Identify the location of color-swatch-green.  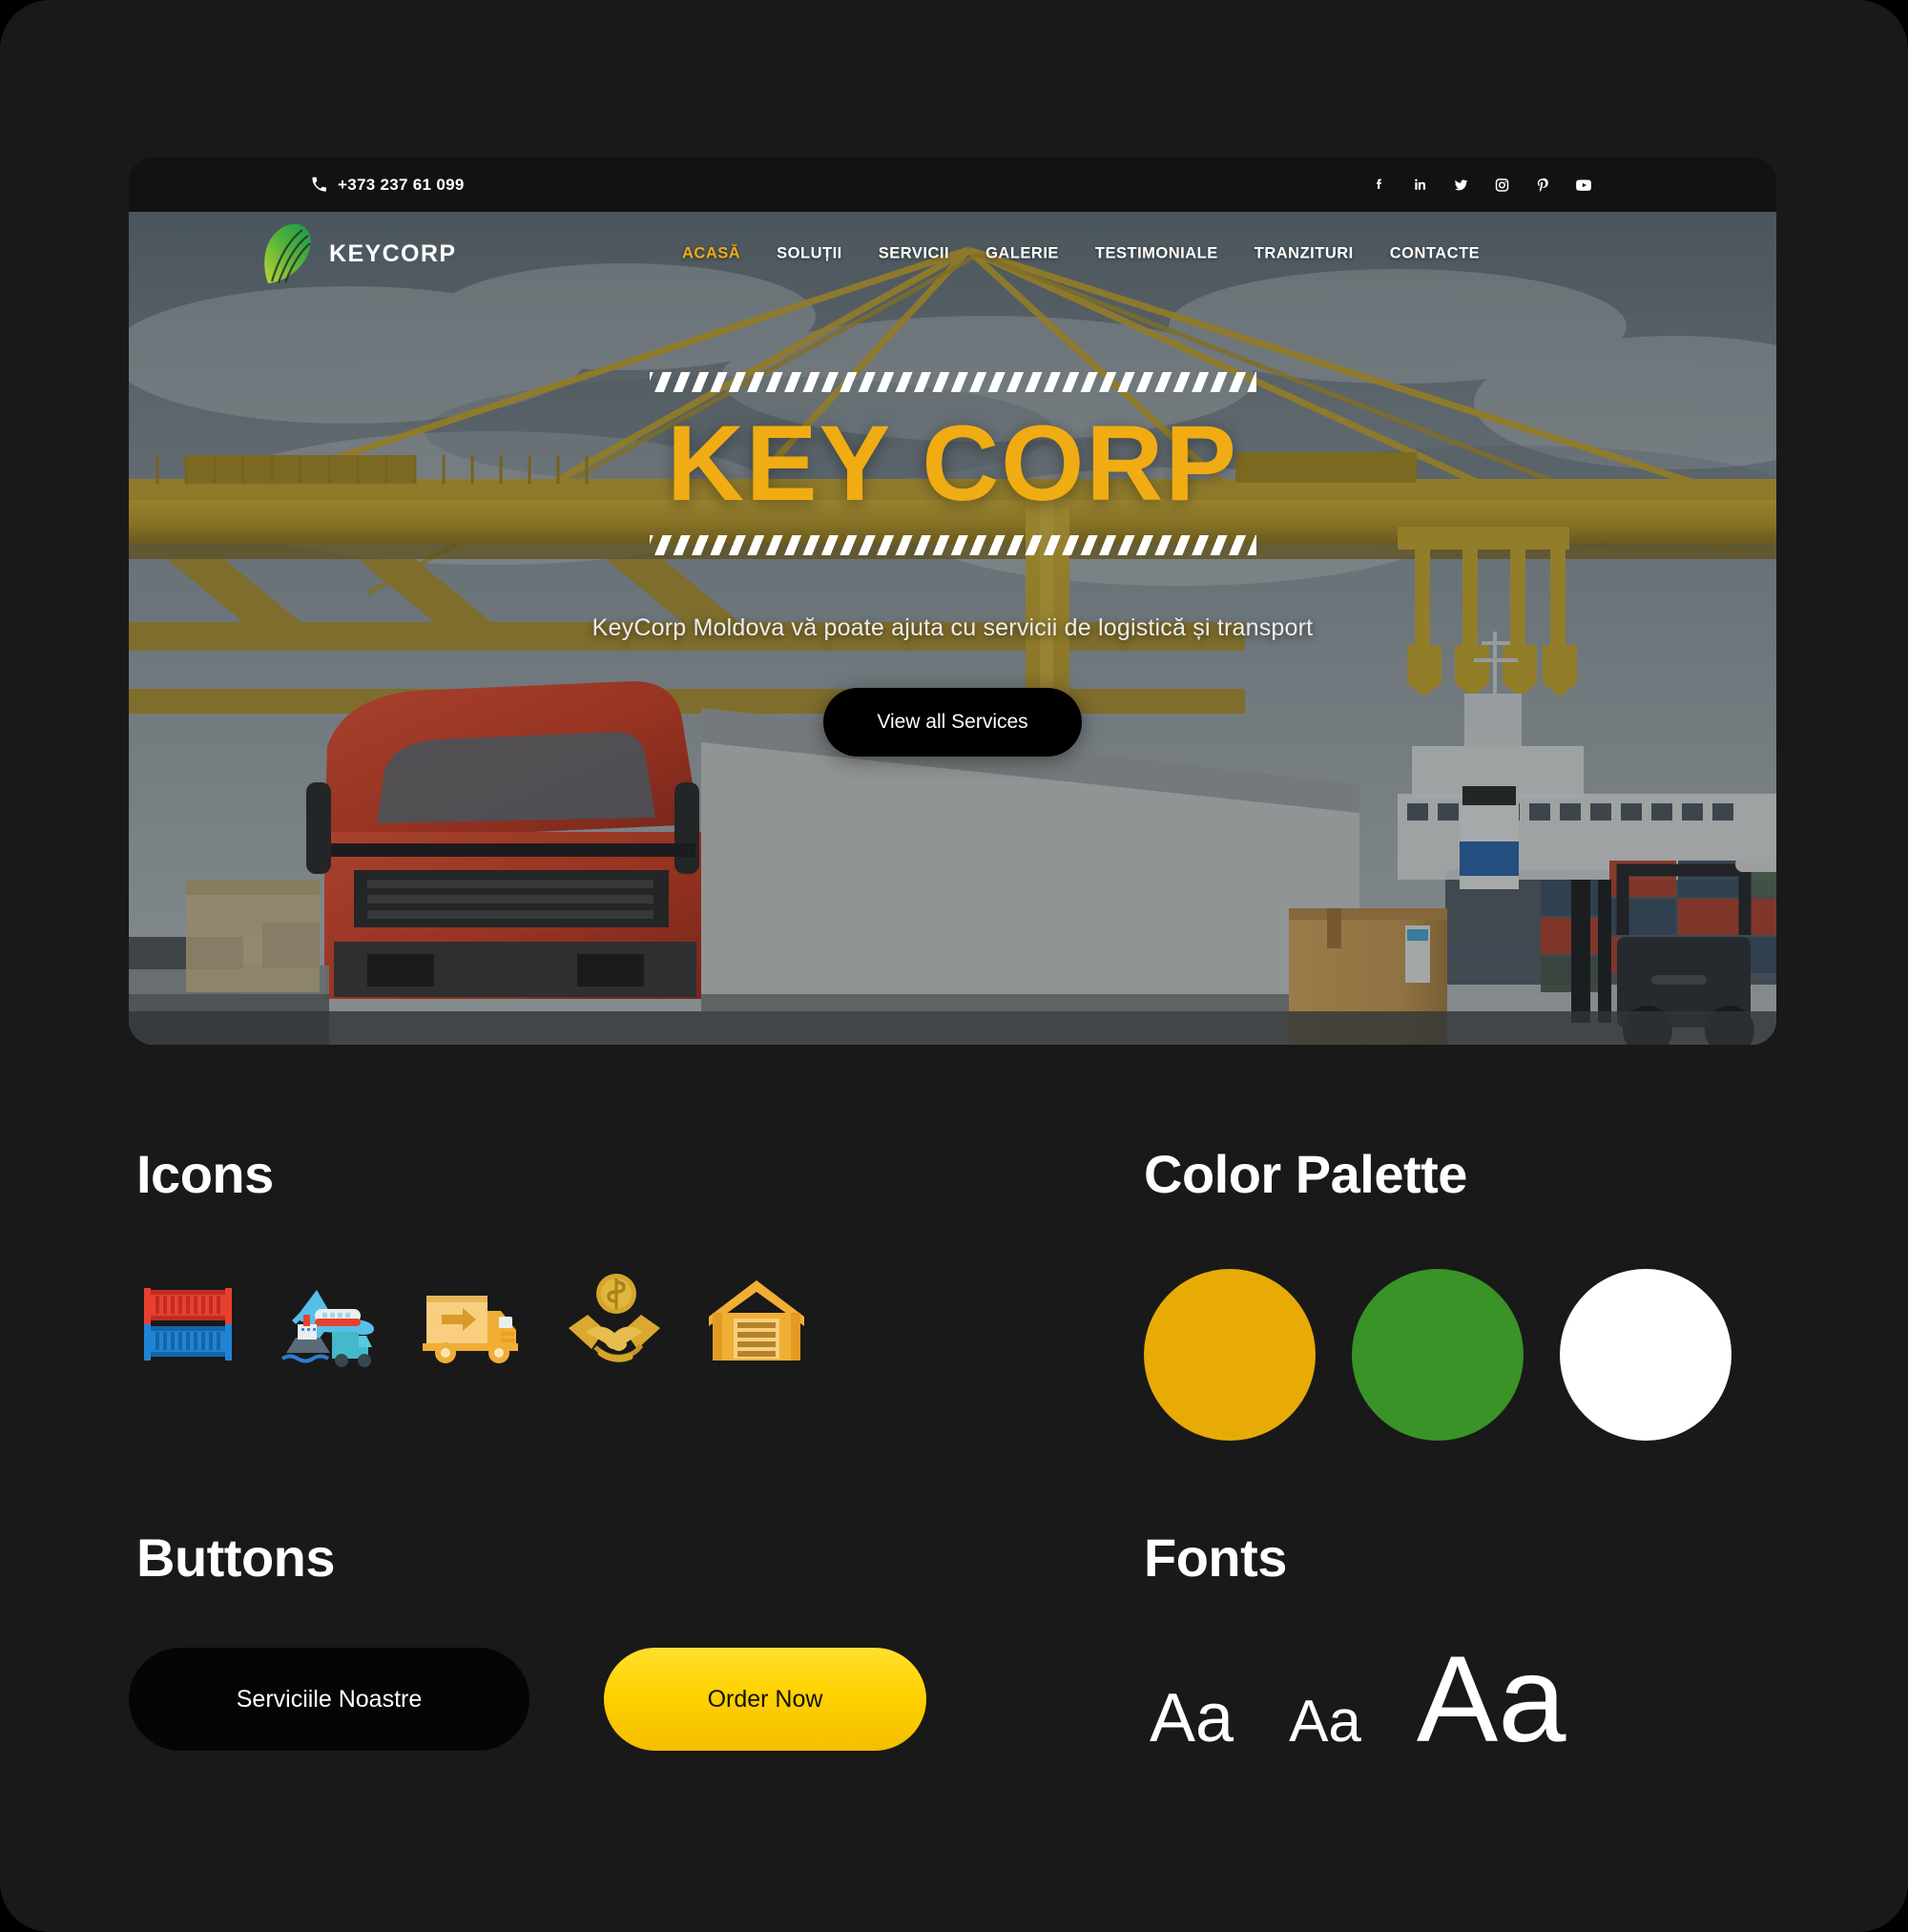
(1438, 1355).